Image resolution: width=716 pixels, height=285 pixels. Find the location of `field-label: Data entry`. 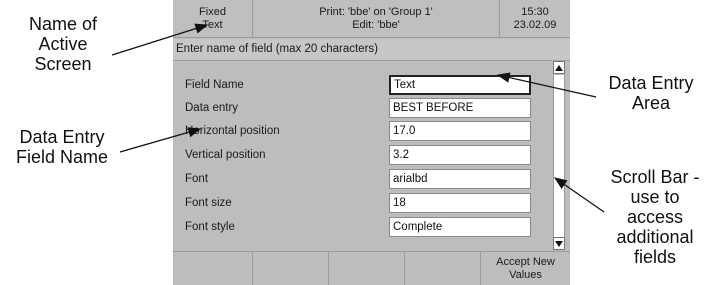

field-label: Data entry is located at coordinates (212, 108).